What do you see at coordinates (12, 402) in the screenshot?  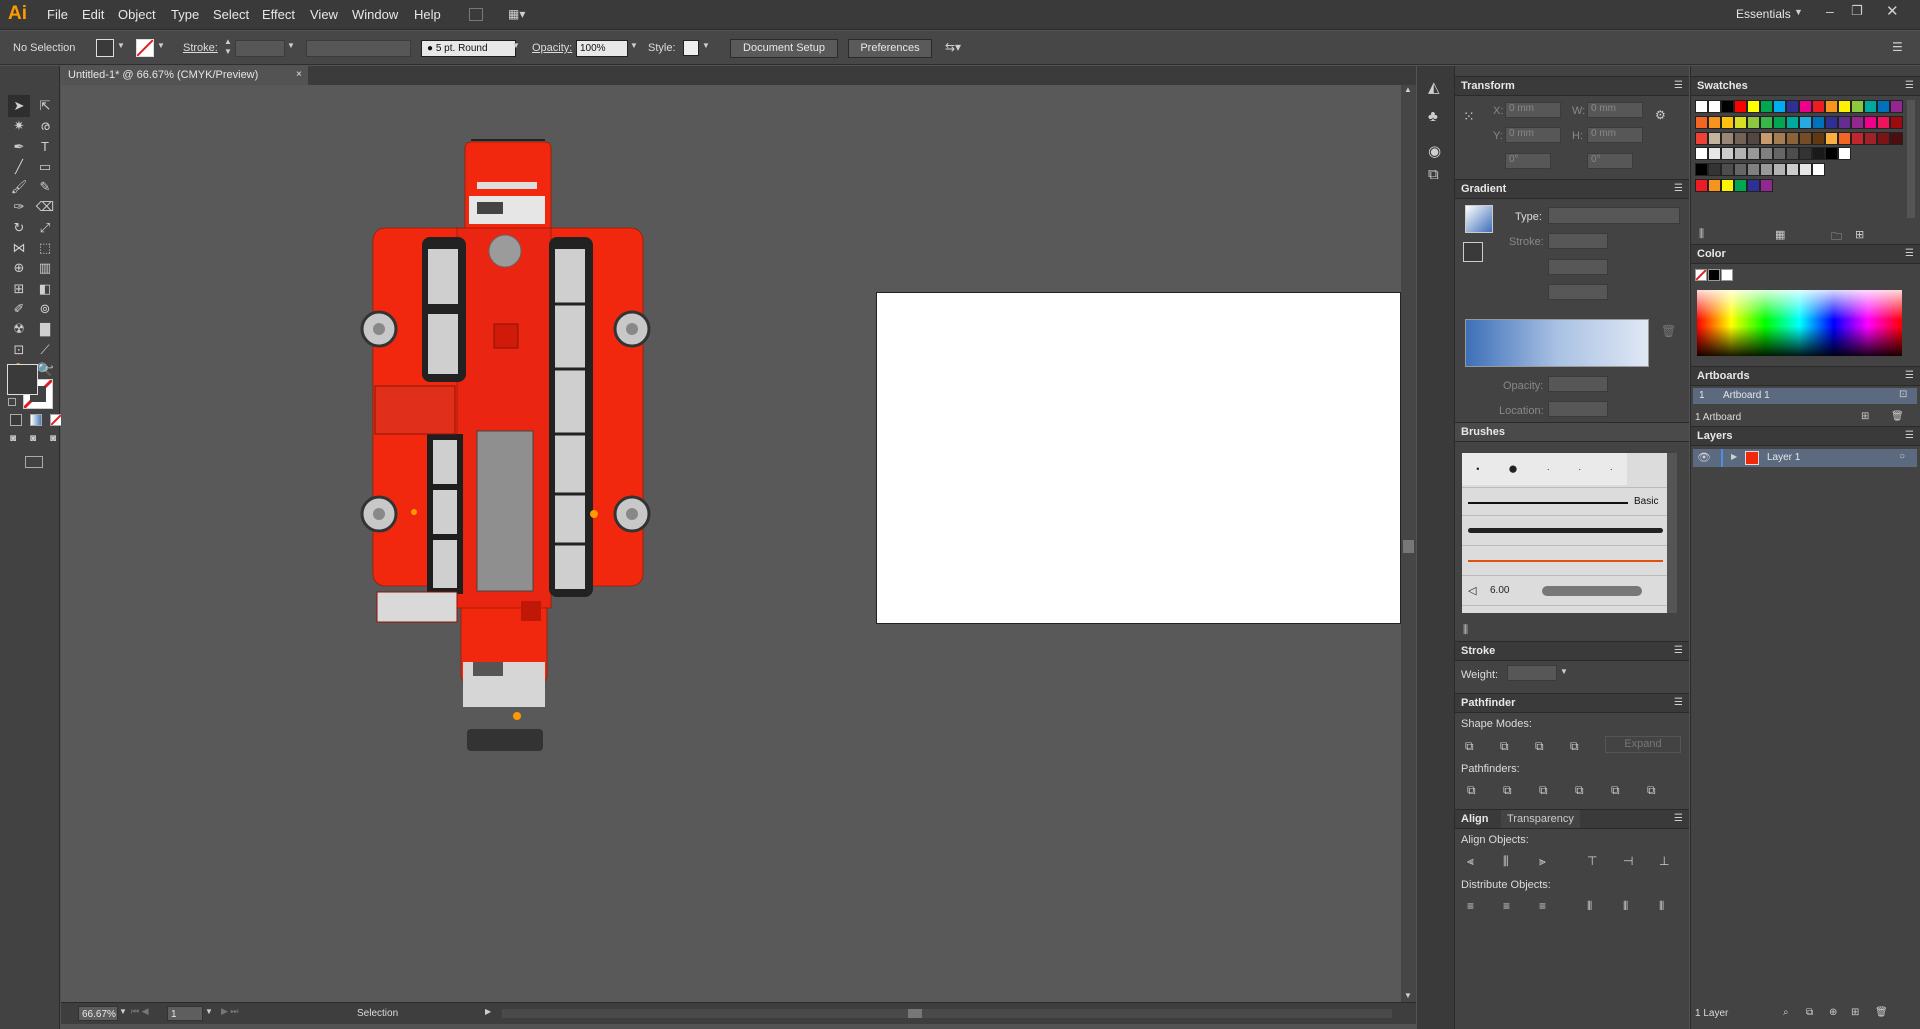 I see `default-colors-icon` at bounding box center [12, 402].